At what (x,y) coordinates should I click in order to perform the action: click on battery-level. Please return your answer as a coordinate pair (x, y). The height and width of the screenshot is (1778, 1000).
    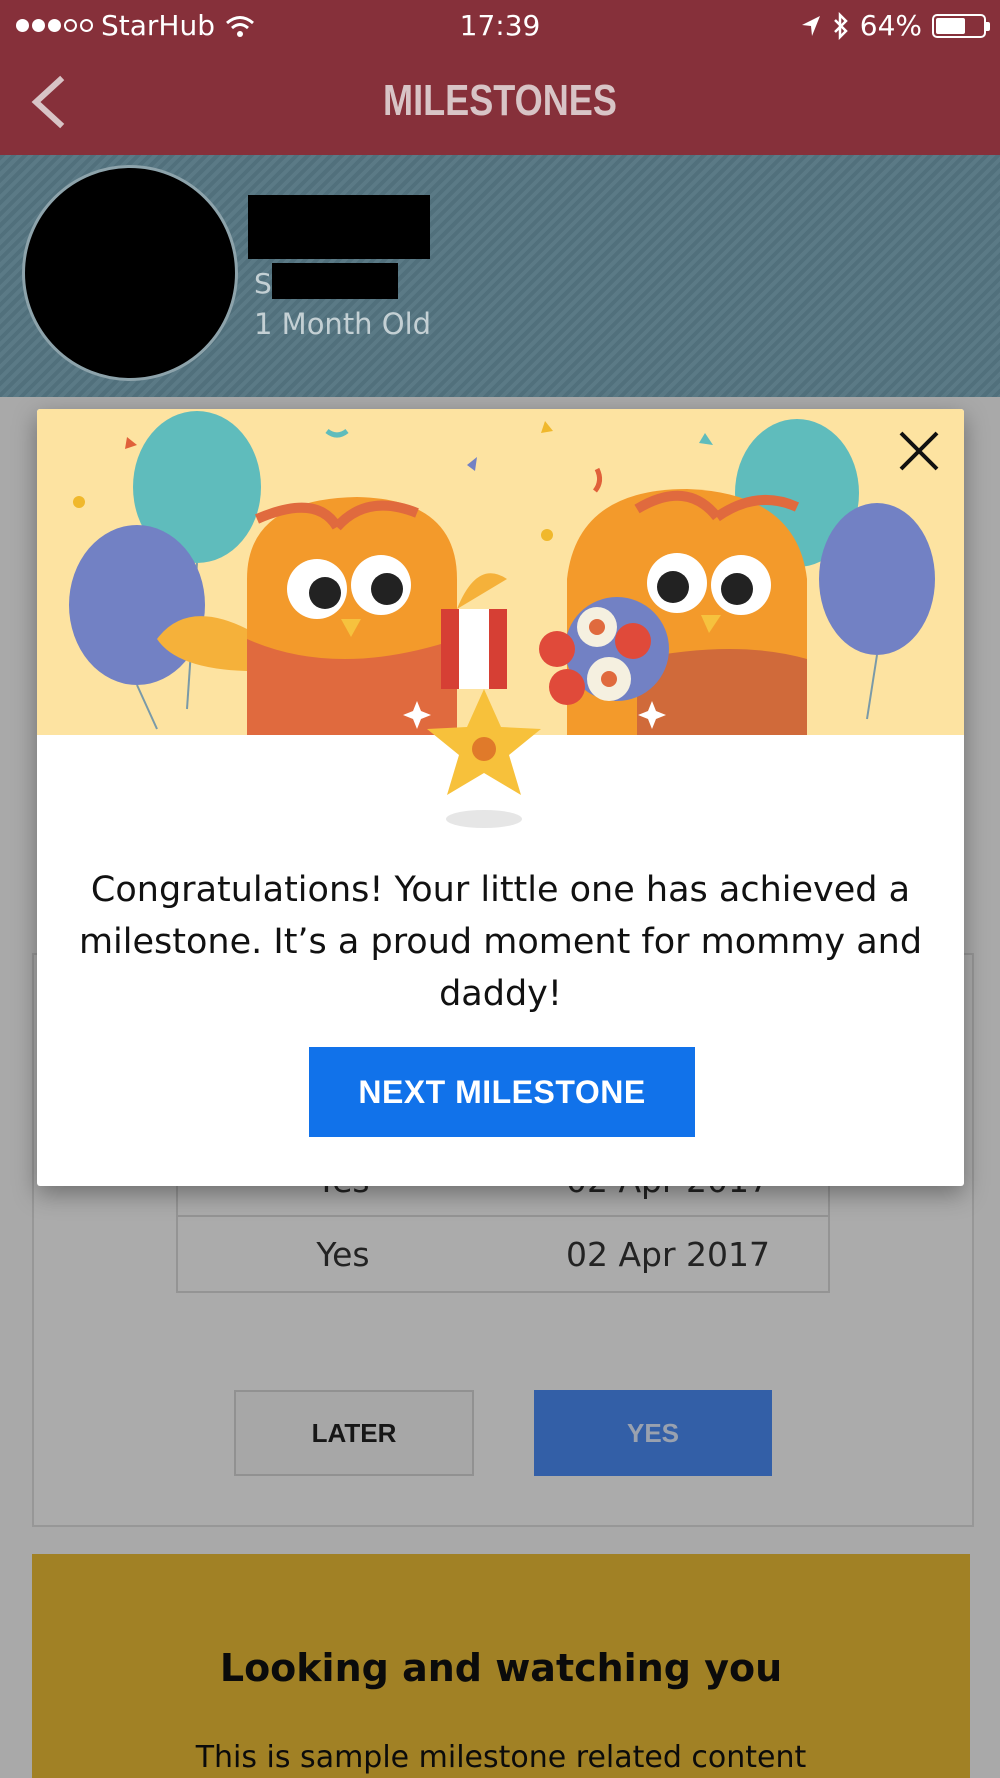
    Looking at the image, I should click on (951, 25).